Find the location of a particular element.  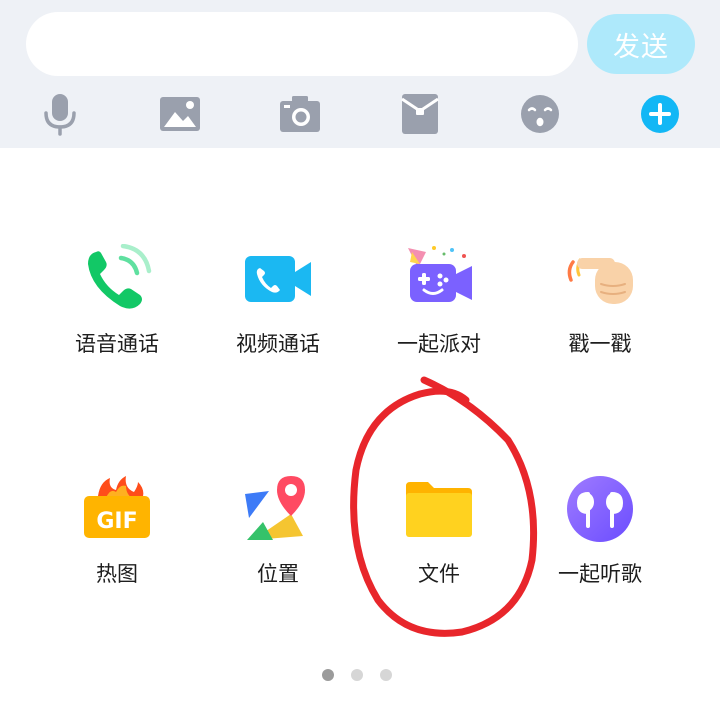

app-label: 语音通话 is located at coordinates (117, 344).